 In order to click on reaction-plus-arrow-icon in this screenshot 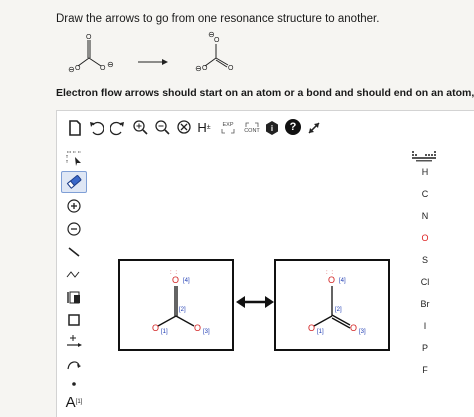, I will do `click(74, 342)`.